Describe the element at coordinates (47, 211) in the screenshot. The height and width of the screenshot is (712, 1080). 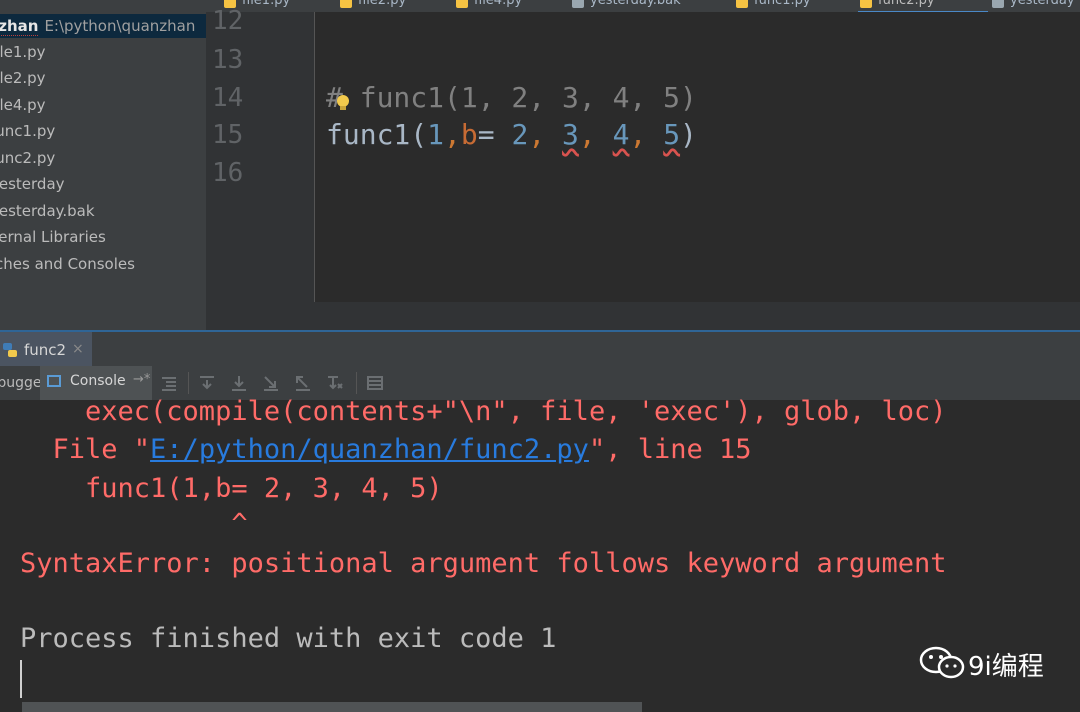
I see `tree-item-yesterday-bak: yesterday.bak` at that location.